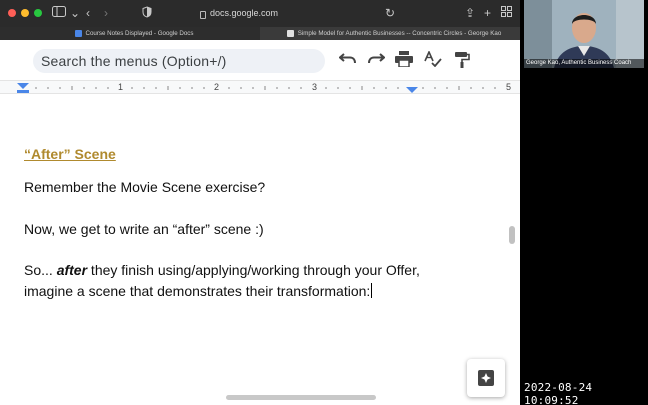 Image resolution: width=648 pixels, height=405 pixels. Describe the element at coordinates (433, 60) in the screenshot. I see `spellcheck-icon` at that location.